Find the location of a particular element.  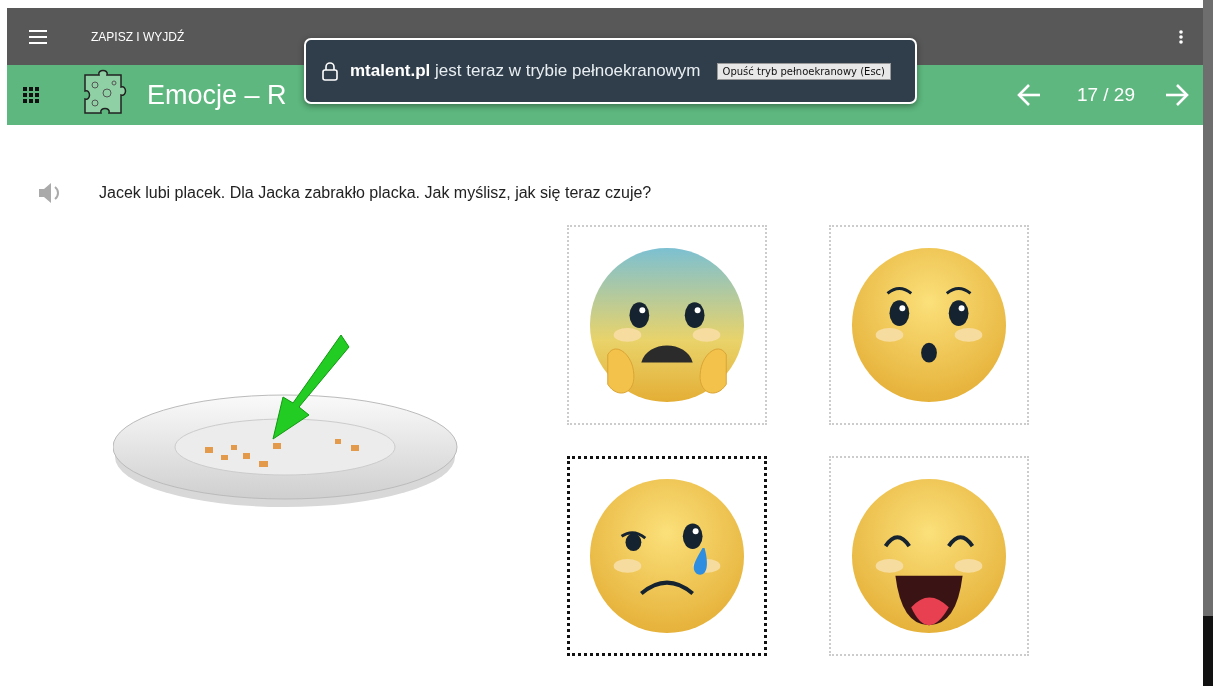

exit-fullscreen-button: Opuść tryb pełnoekranowy (Esc) is located at coordinates (803, 71).